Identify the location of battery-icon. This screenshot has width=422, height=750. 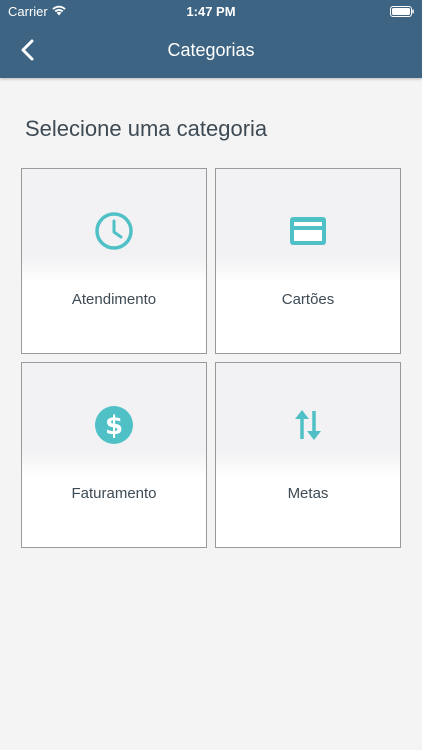
(402, 11).